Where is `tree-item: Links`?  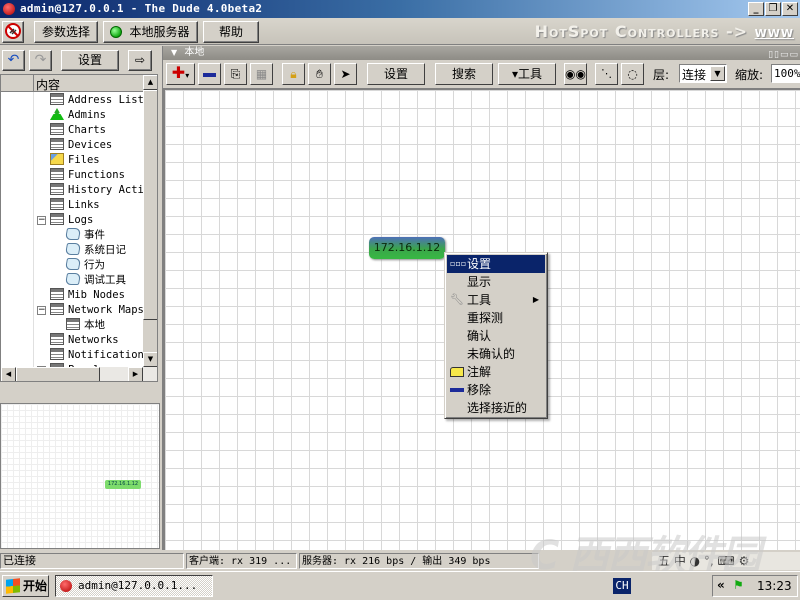
tree-item: Links is located at coordinates (75, 205).